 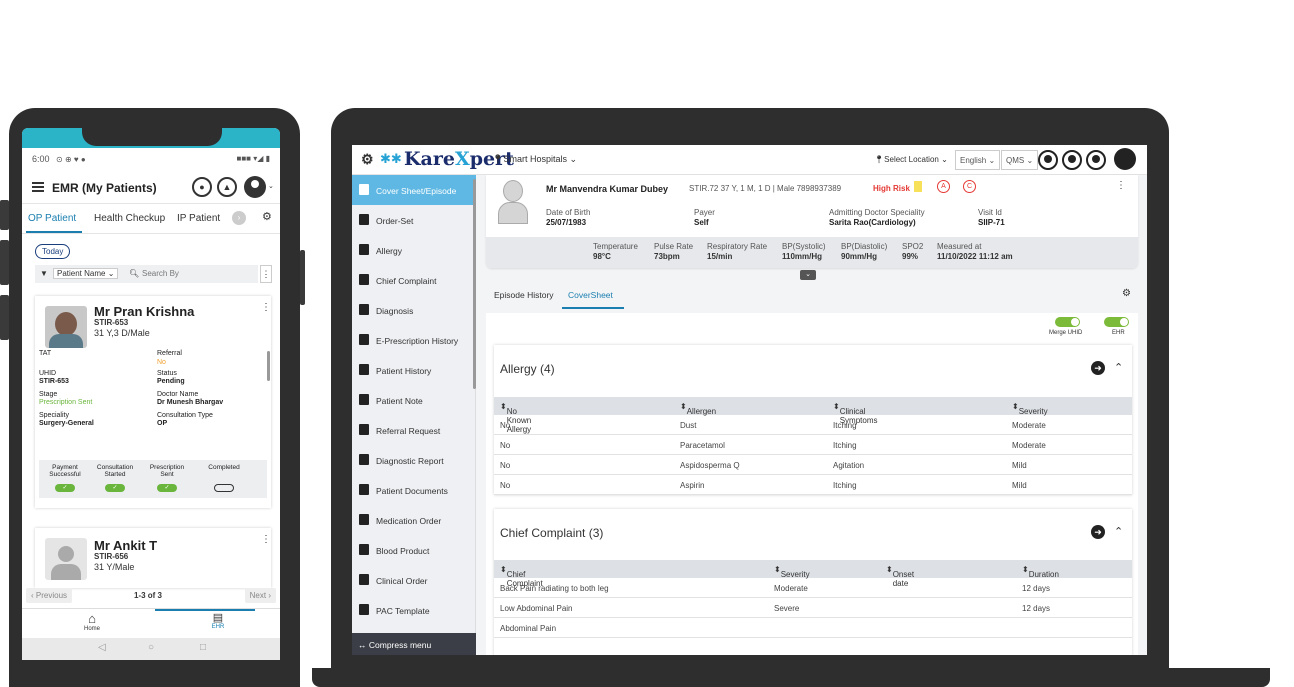 I want to click on column-header: ⬍ Onset date, so click(x=900, y=576).